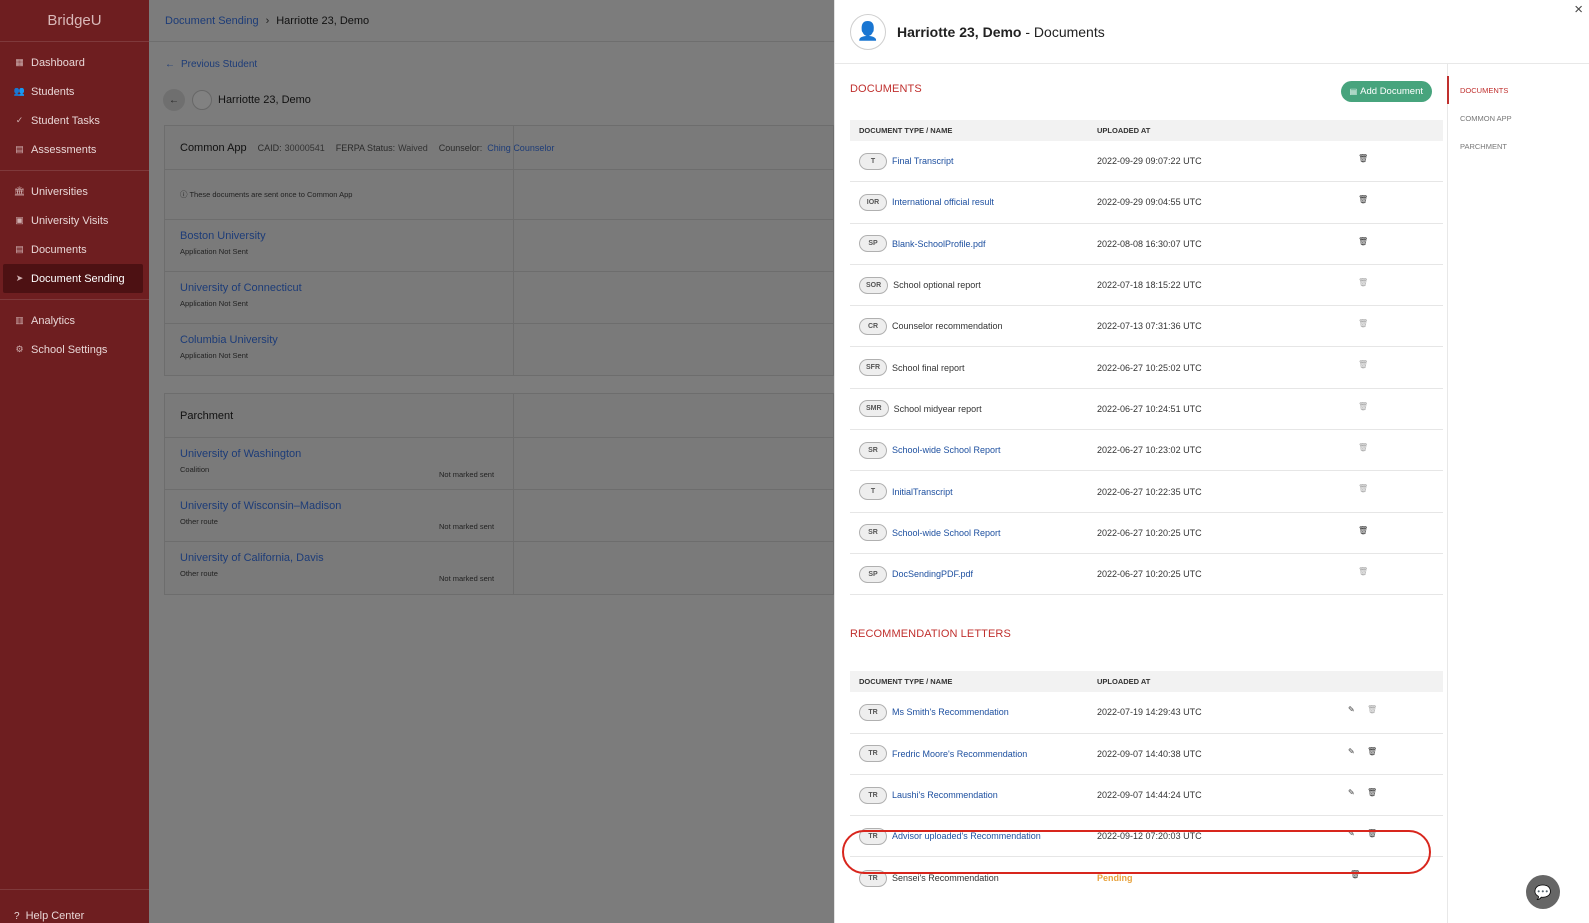  I want to click on doc-name-cell: SR School-wide School Report, so click(973, 533).